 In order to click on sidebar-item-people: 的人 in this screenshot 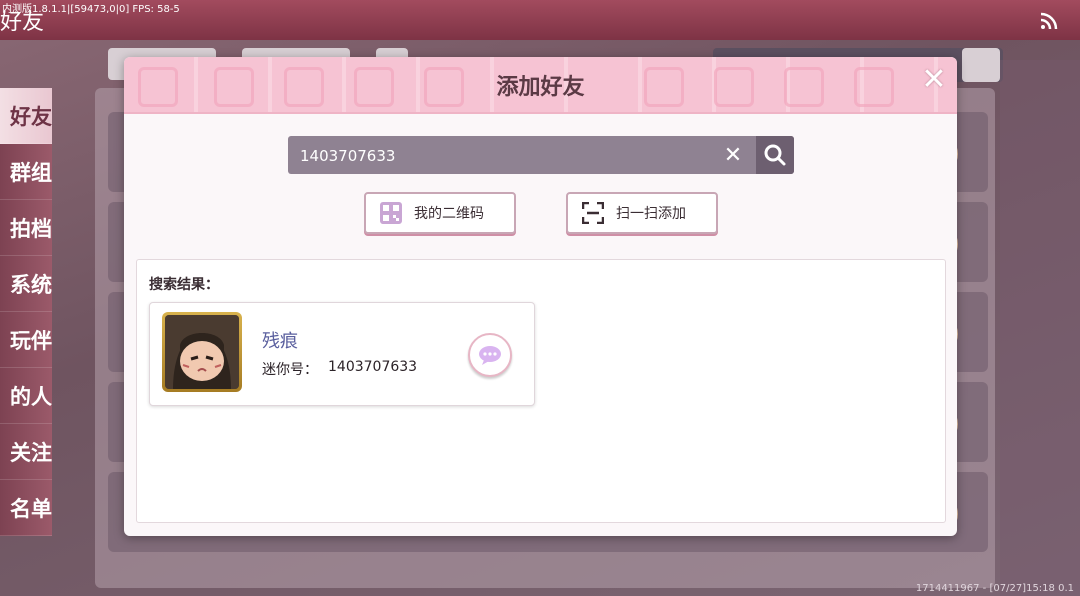, I will do `click(26, 396)`.